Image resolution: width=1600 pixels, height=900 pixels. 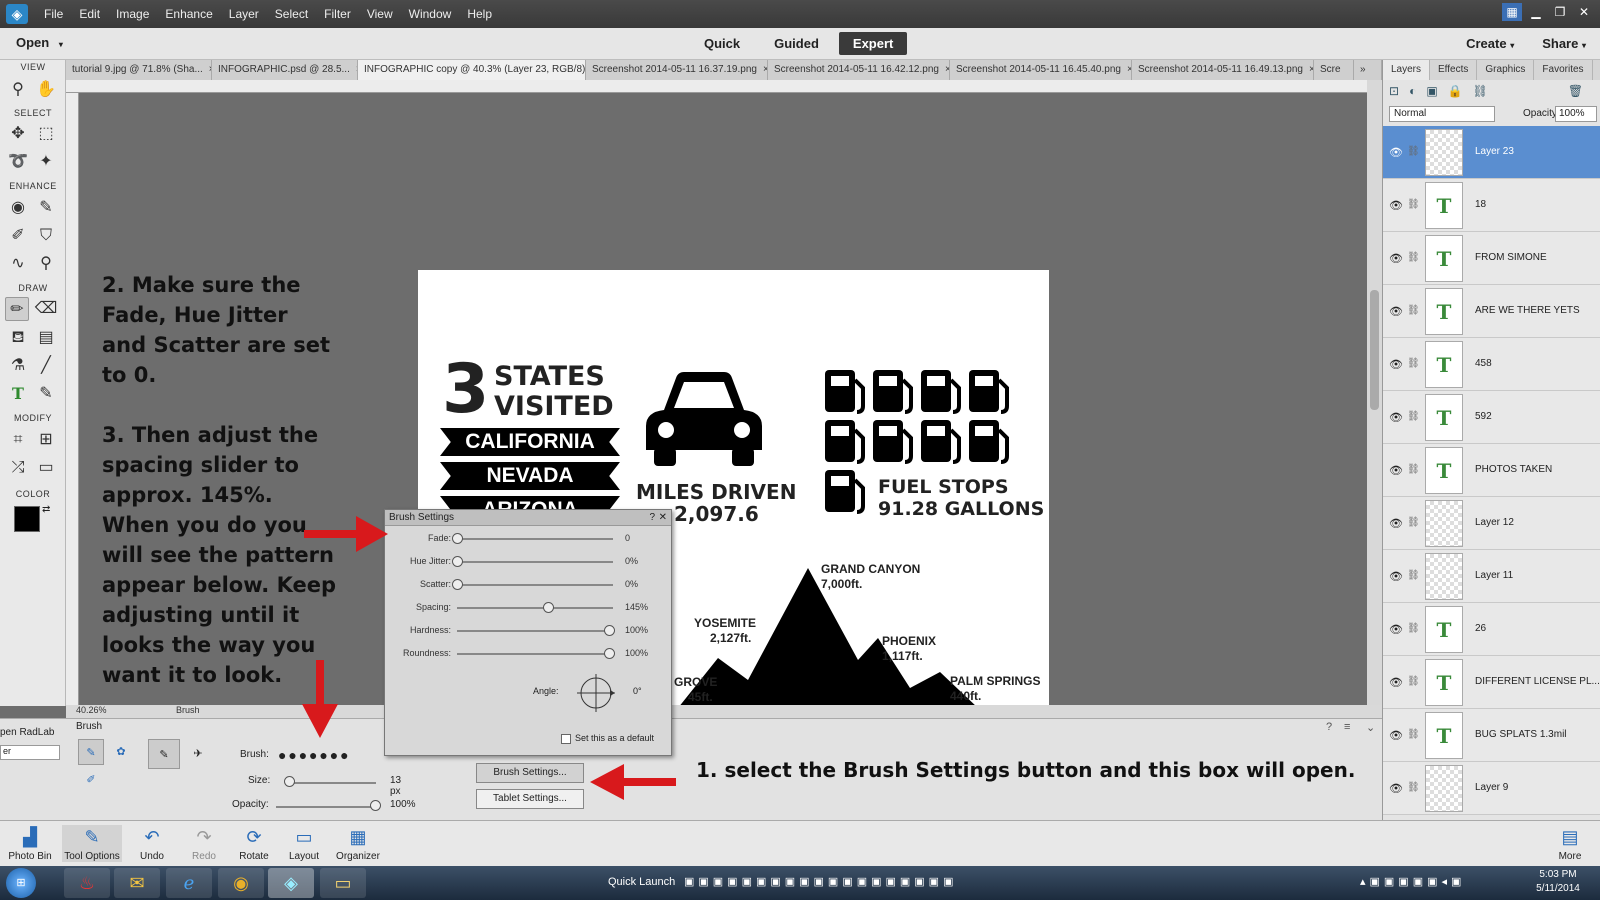 I want to click on sponge-tool-icon: ⚲, so click(x=46, y=264).